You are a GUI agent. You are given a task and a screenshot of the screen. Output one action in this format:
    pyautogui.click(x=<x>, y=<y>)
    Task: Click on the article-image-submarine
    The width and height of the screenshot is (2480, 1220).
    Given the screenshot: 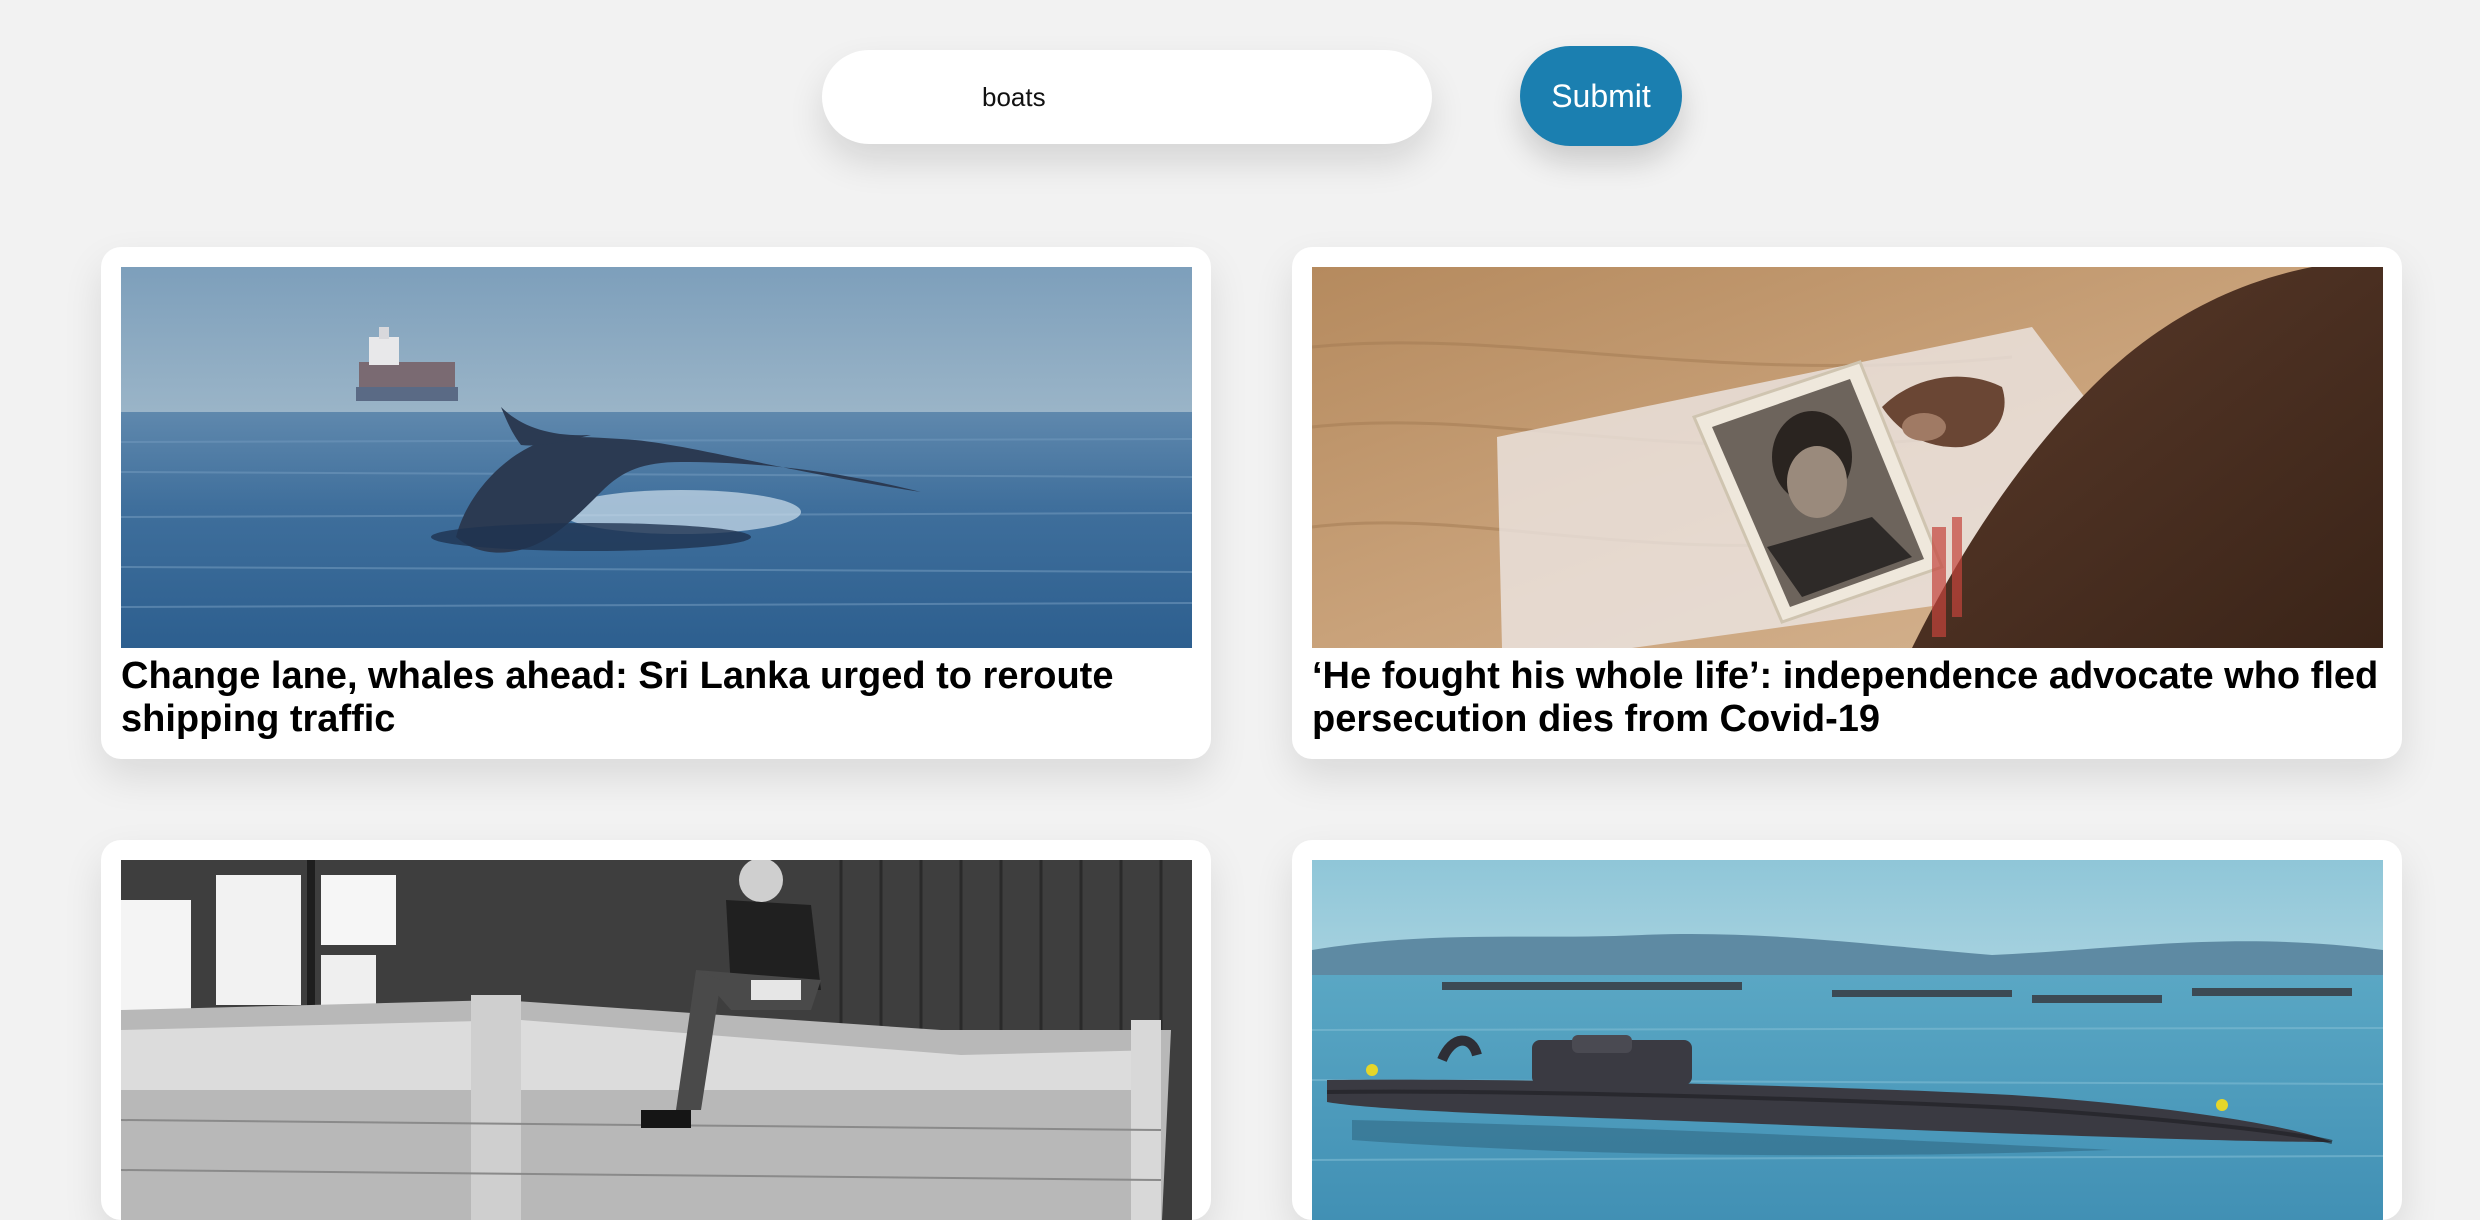 What is the action you would take?
    pyautogui.click(x=1847, y=1040)
    